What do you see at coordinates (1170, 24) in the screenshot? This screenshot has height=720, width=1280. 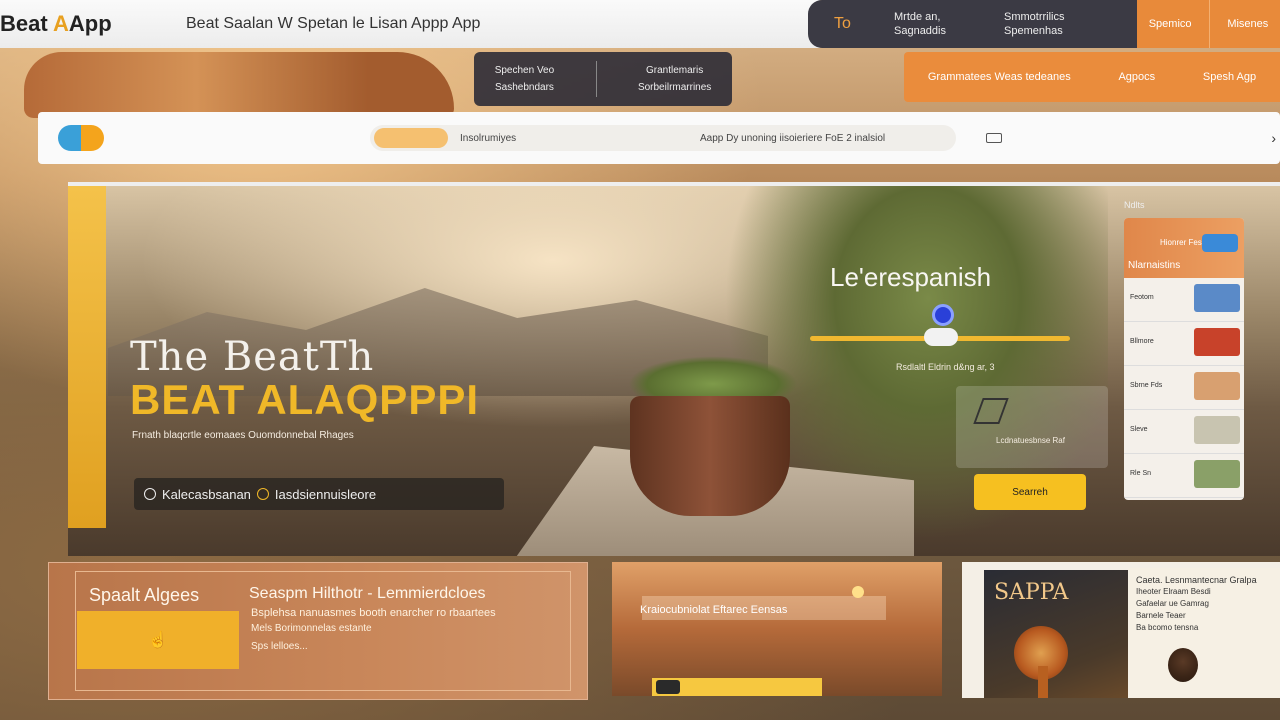 I see `tab-spemico: Spemico` at bounding box center [1170, 24].